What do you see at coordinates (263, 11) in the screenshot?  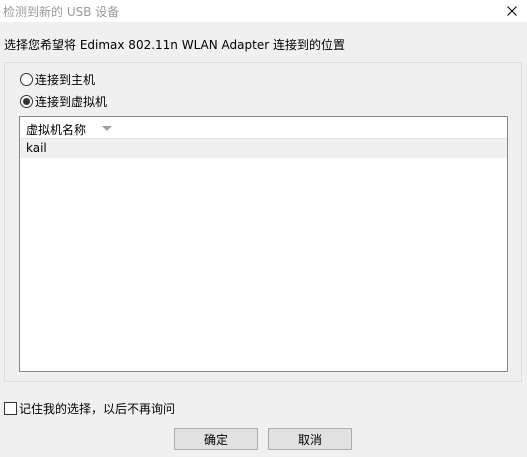 I see `title-bar: 检测到新的 USB 设备` at bounding box center [263, 11].